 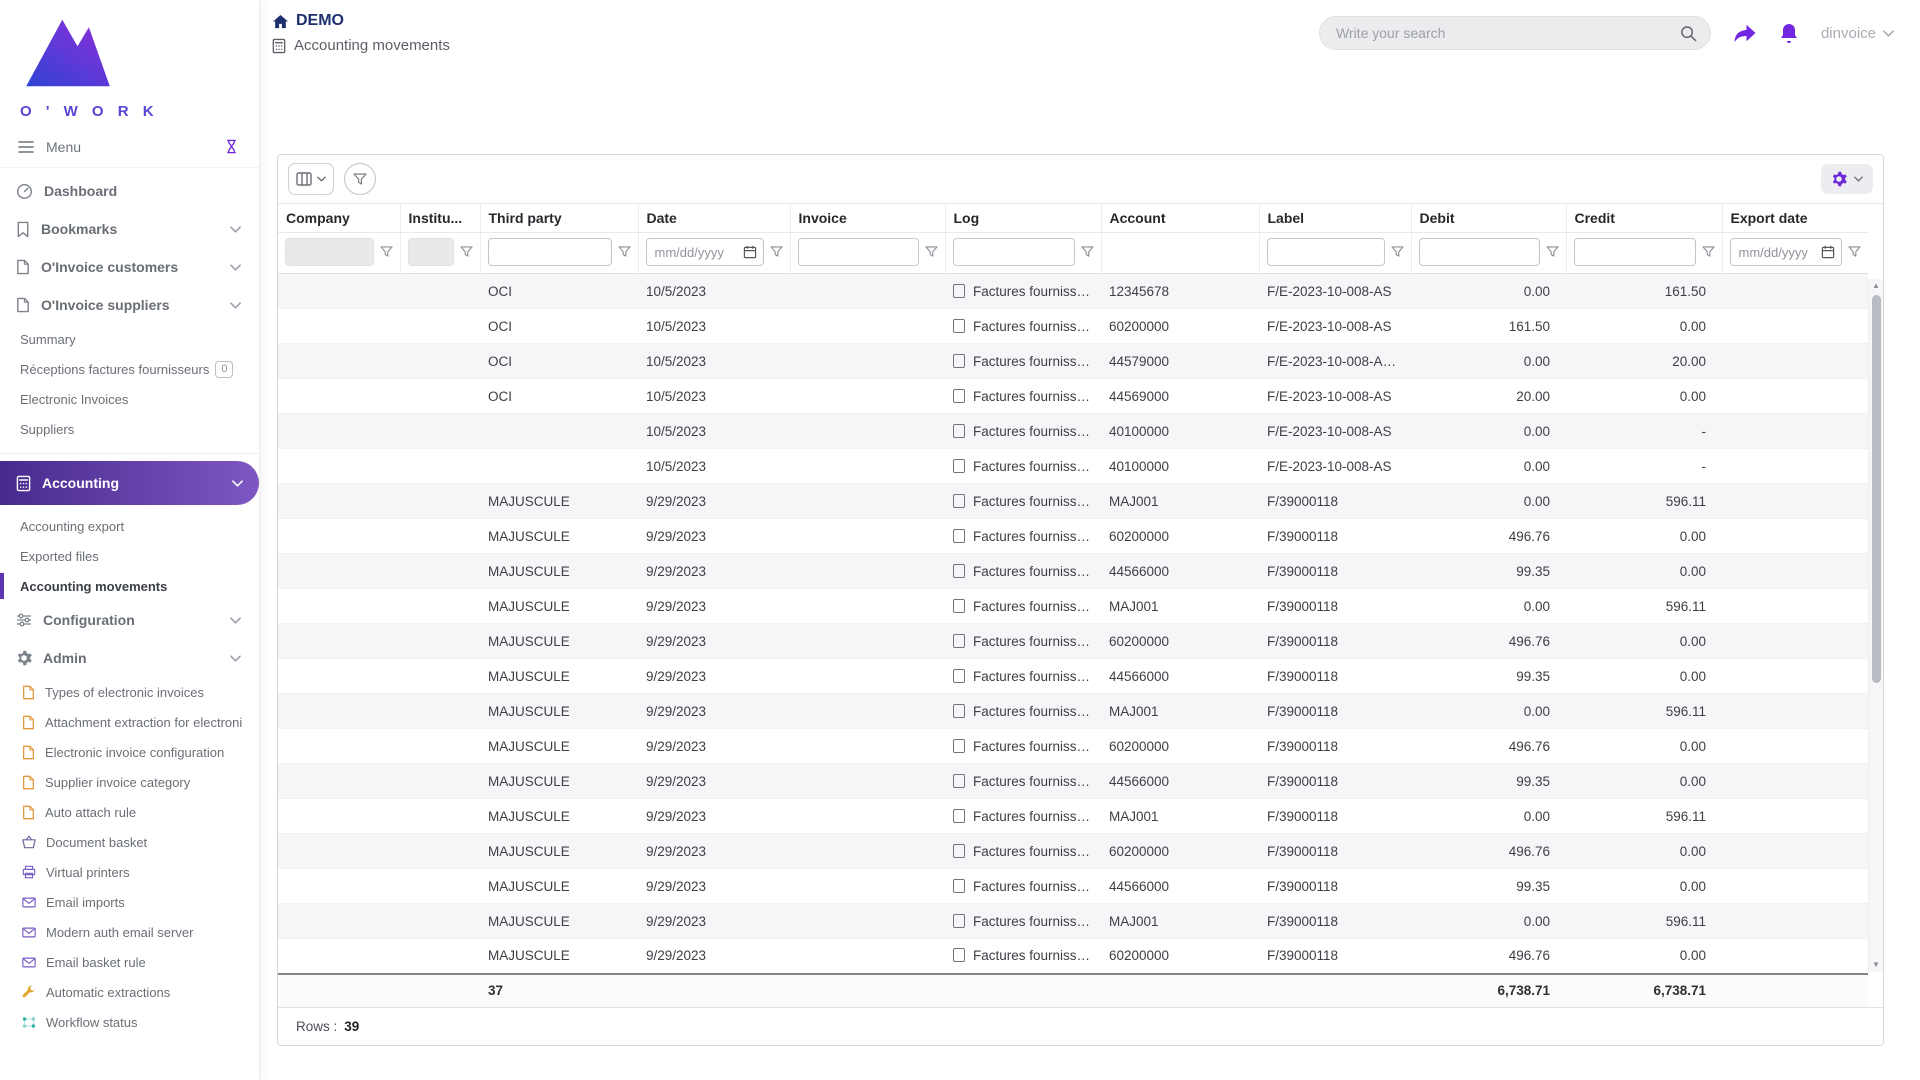 What do you see at coordinates (1795, 218) in the screenshot?
I see `col-header-export-date: Export date` at bounding box center [1795, 218].